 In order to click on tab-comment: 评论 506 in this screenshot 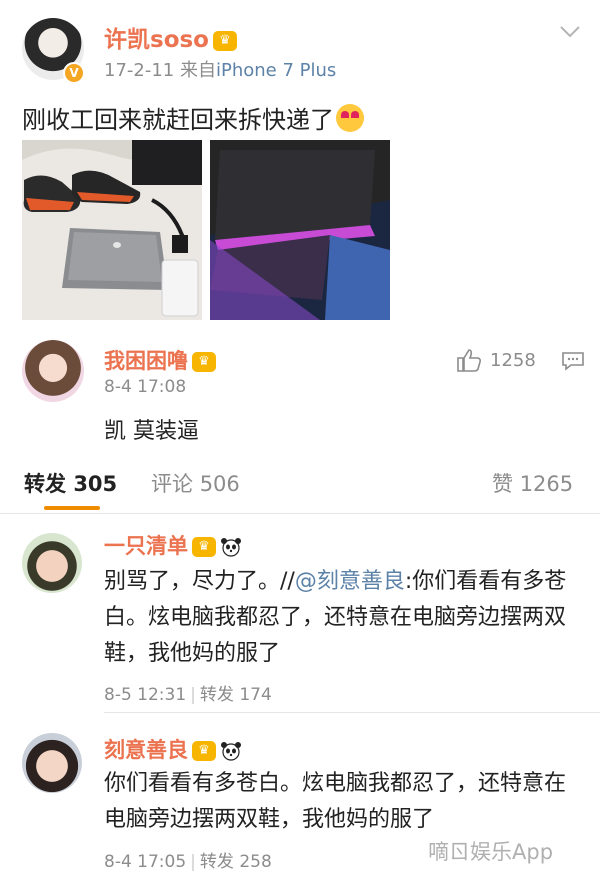, I will do `click(195, 483)`.